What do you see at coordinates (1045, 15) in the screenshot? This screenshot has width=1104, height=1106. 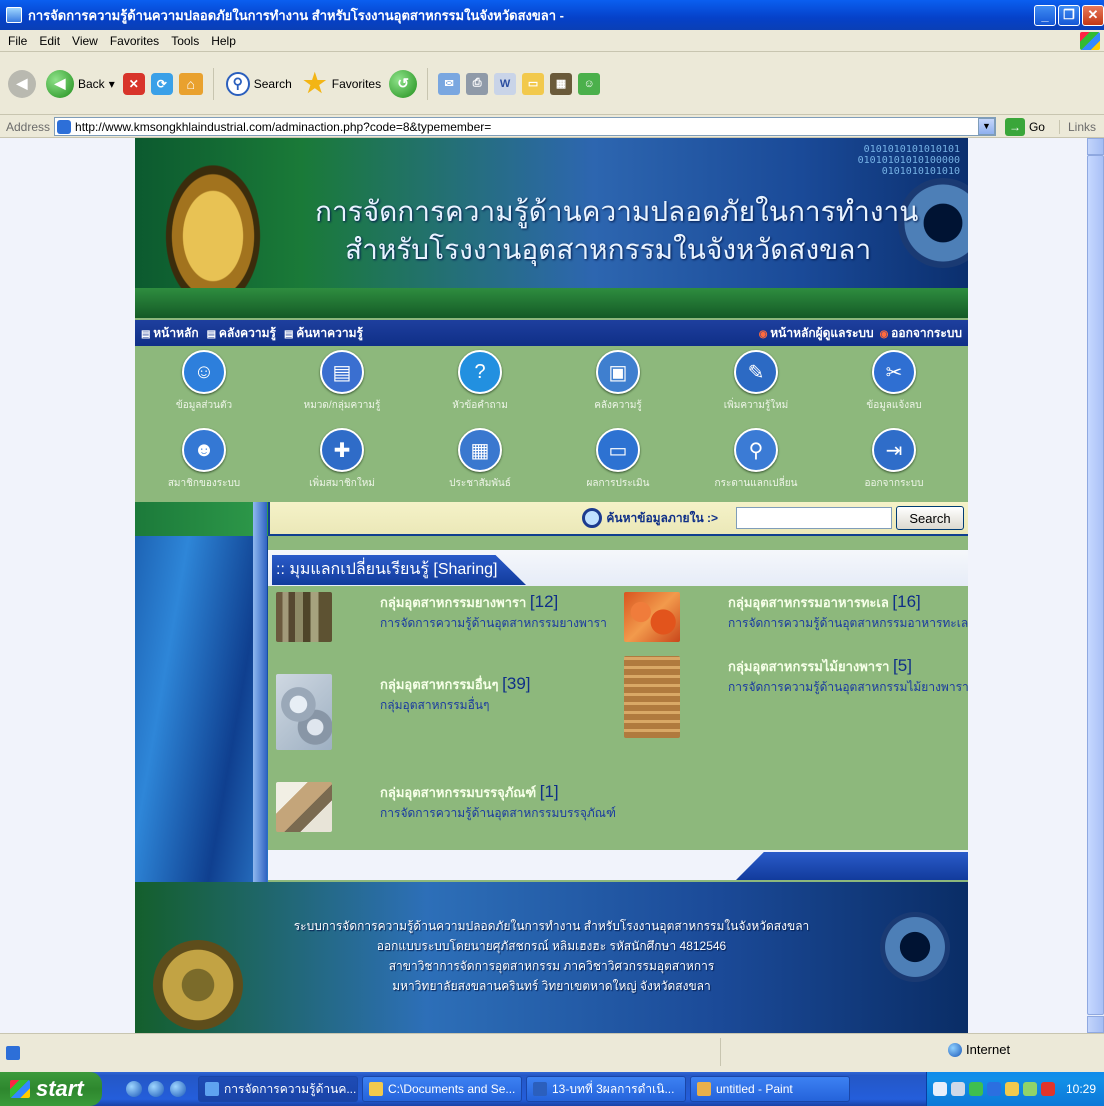 I see `minimize-button: _` at bounding box center [1045, 15].